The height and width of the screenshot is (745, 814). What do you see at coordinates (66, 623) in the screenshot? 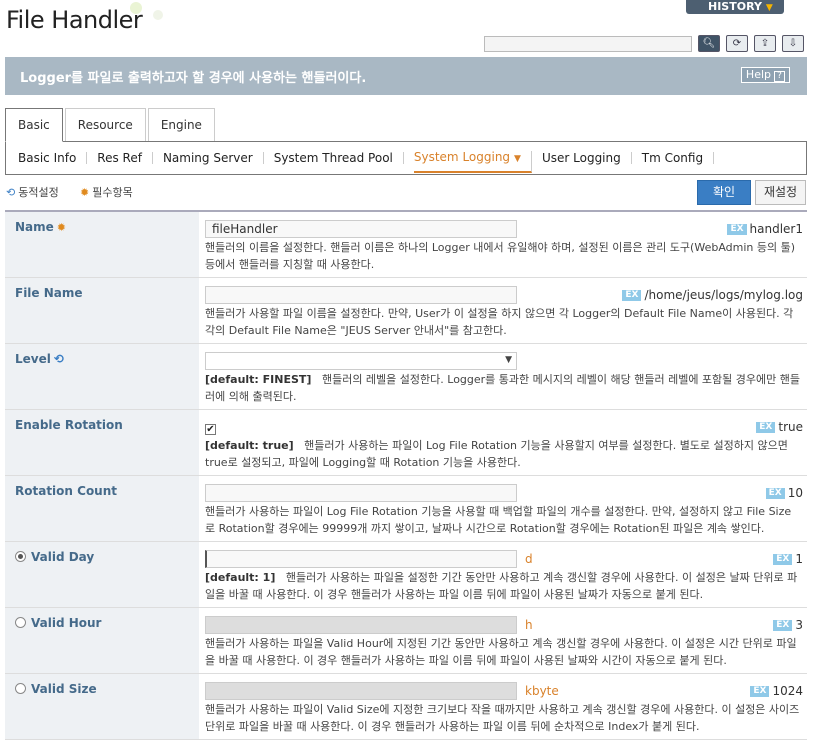
I see `valid-hour-label: Valid Hour` at bounding box center [66, 623].